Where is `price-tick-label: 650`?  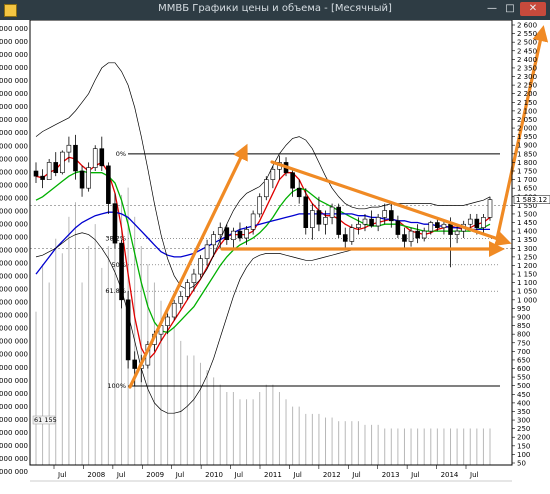 price-tick-label: 650 is located at coordinates (523, 360).